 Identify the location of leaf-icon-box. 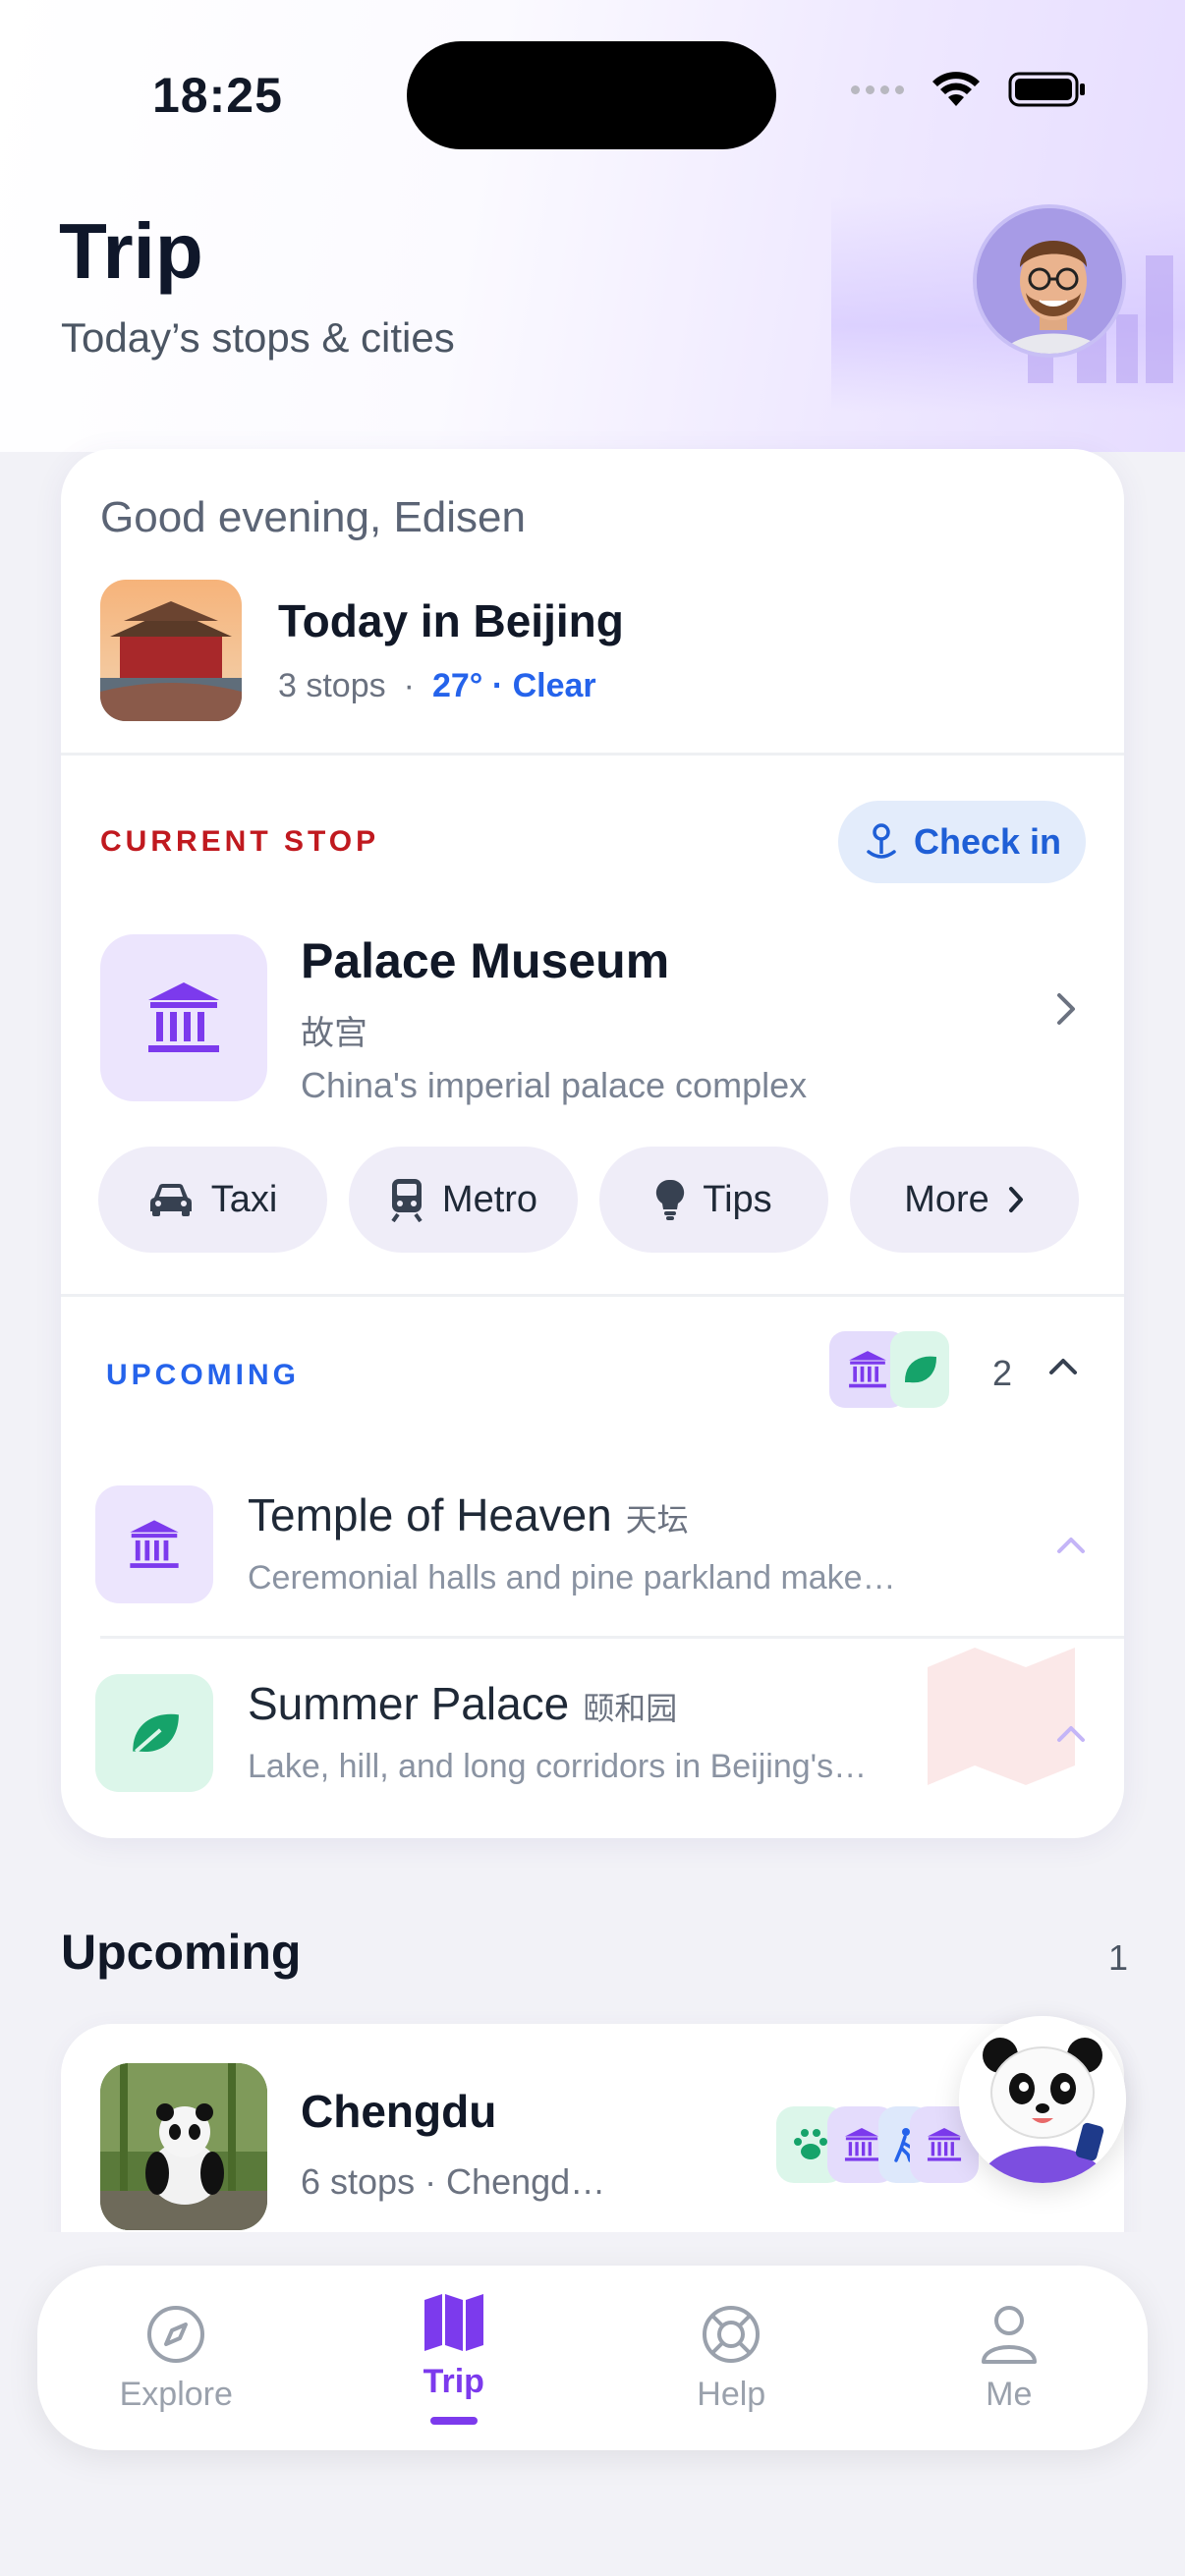
(154, 1733).